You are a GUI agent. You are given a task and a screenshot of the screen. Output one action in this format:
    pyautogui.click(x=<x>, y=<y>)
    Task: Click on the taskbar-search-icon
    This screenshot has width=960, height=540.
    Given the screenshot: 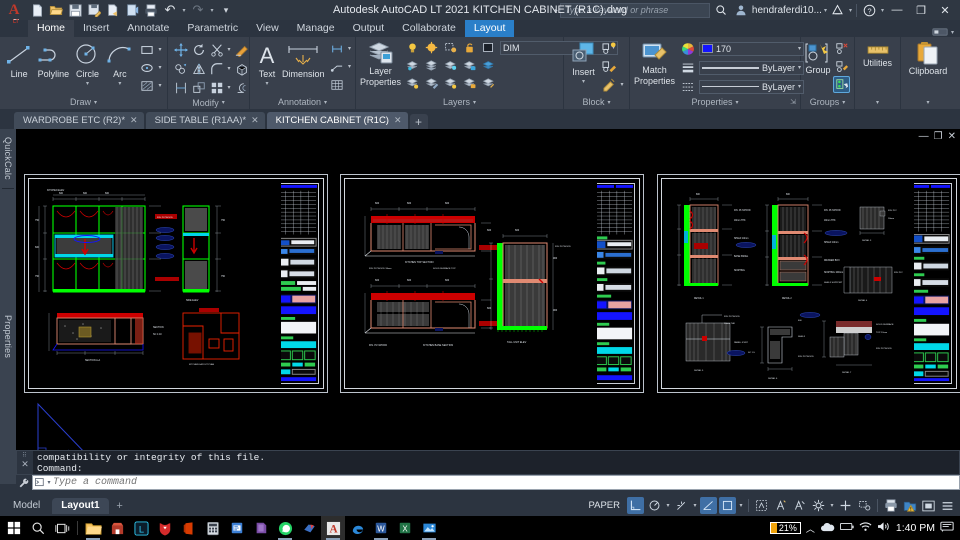 What is the action you would take?
    pyautogui.click(x=38, y=528)
    